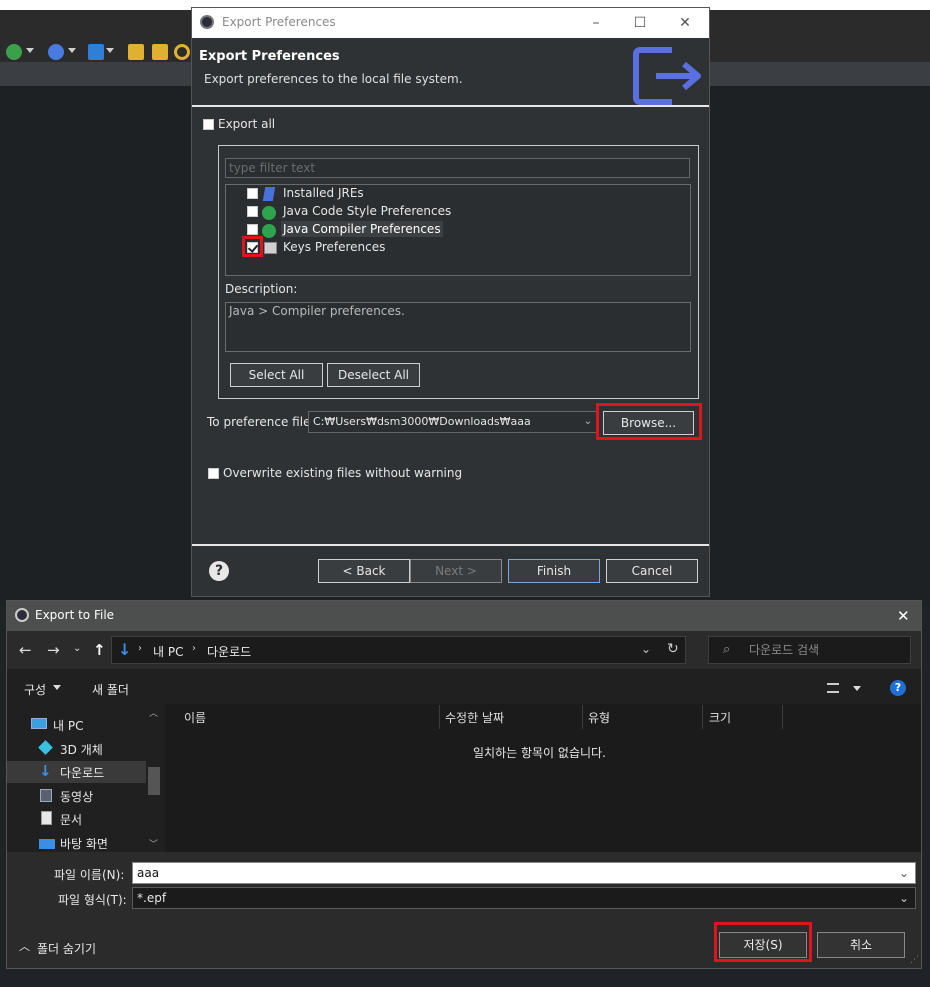 The width and height of the screenshot is (930, 987). I want to click on nav-item-this-pc: 내 PC, so click(79, 725).